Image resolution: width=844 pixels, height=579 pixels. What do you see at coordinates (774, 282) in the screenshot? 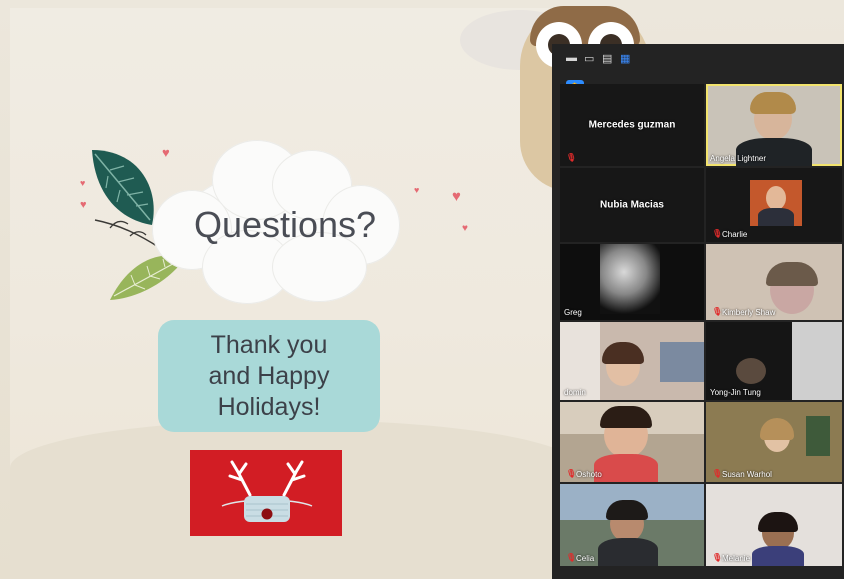
I see `participant-tile: 🎙 Kimberly Shaw` at bounding box center [774, 282].